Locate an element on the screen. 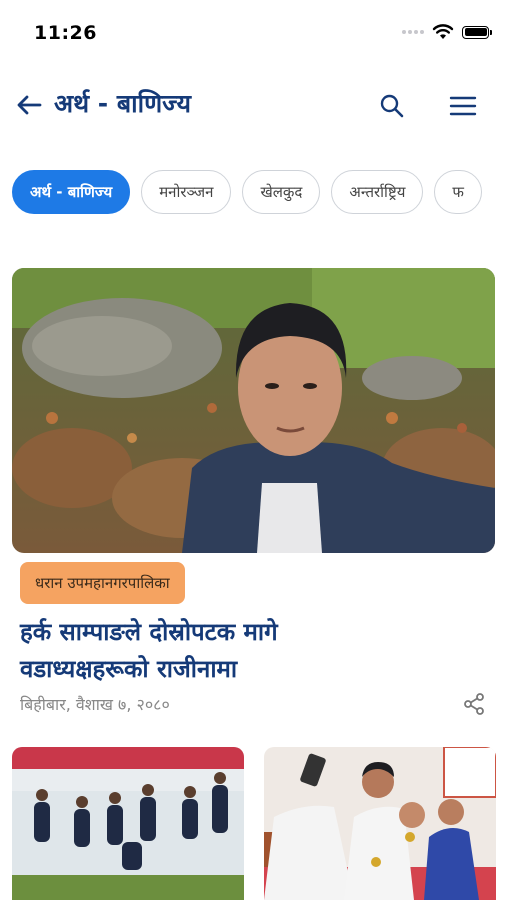  app-header: अर्थ - बाणिज्य is located at coordinates (253, 105).